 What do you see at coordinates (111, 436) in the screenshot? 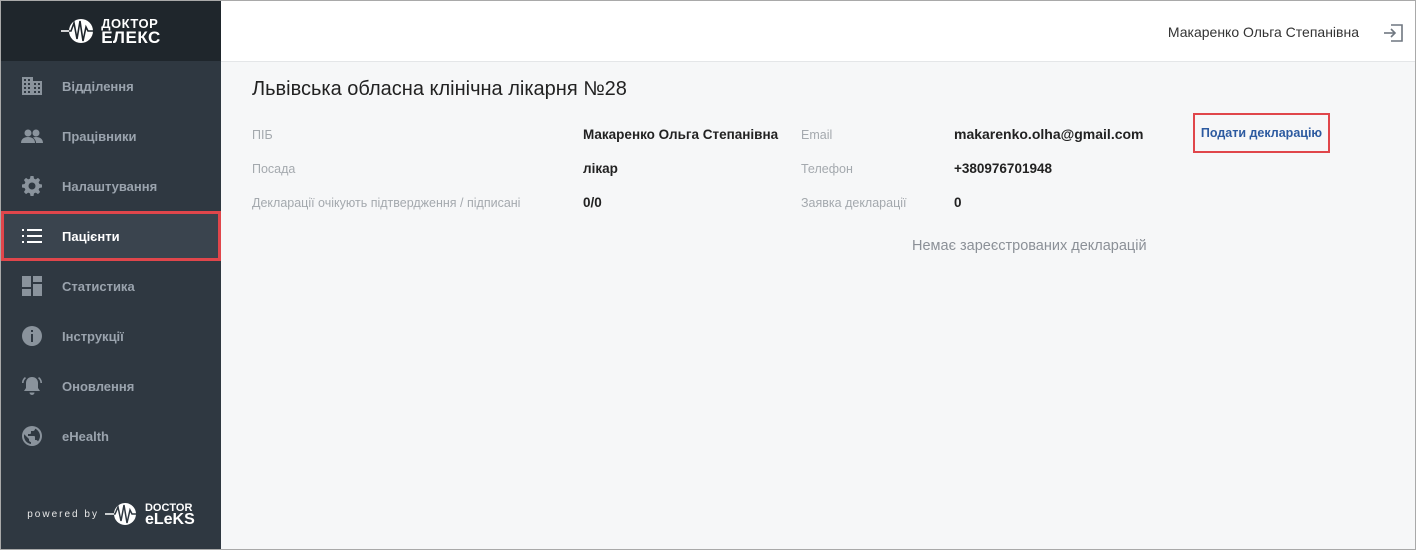
I see `sidebar-item-ehealth: eHealth` at bounding box center [111, 436].